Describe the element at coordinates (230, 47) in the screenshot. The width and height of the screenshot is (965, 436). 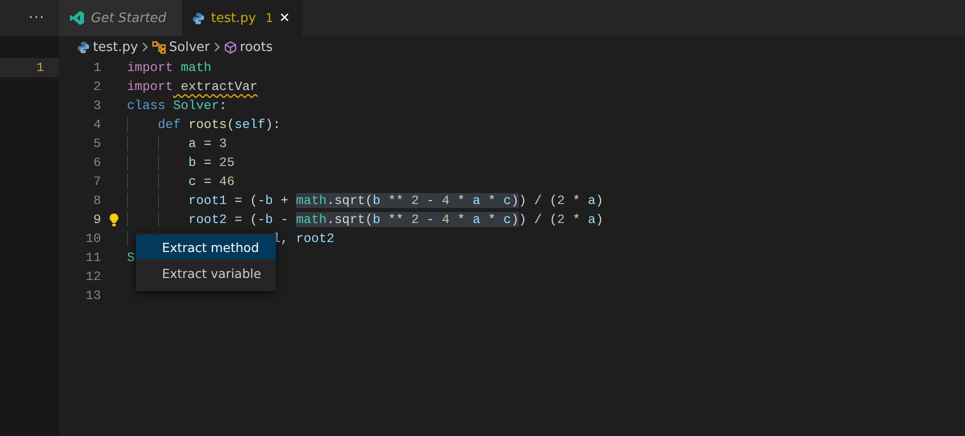
I see `cube-icon` at that location.